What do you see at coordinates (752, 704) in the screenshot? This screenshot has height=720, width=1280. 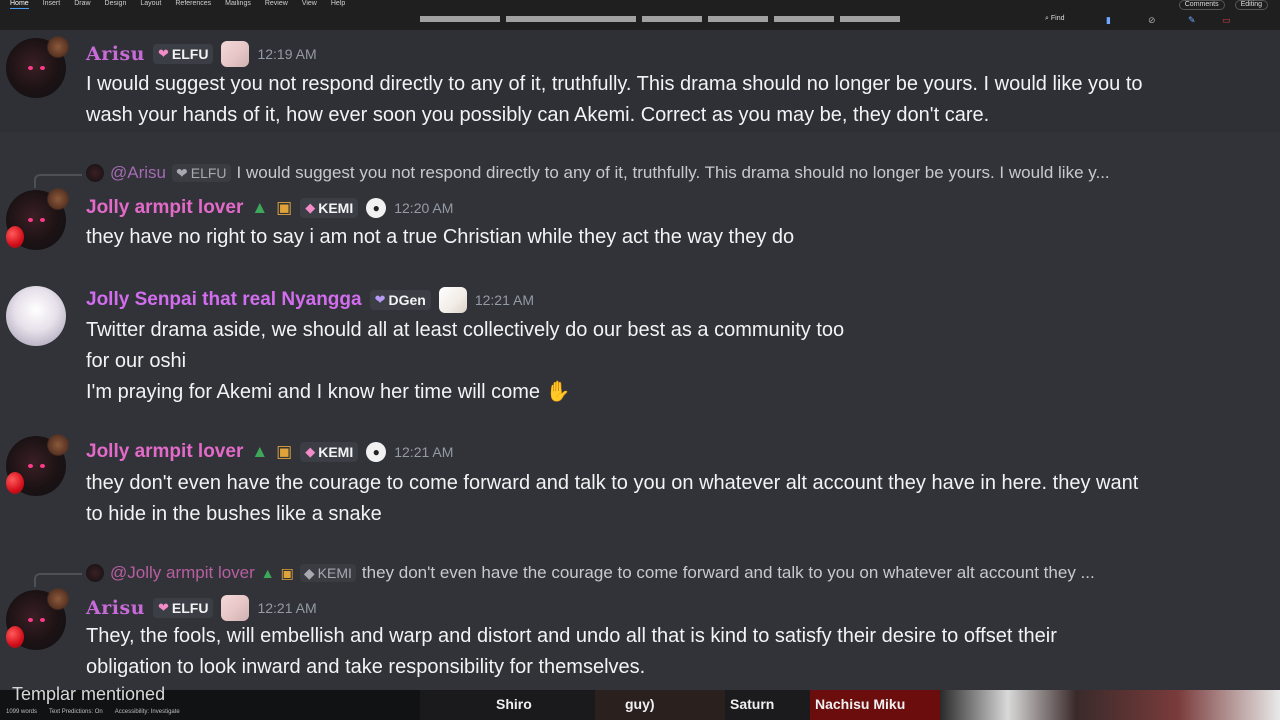 I see `member-name: Saturn` at bounding box center [752, 704].